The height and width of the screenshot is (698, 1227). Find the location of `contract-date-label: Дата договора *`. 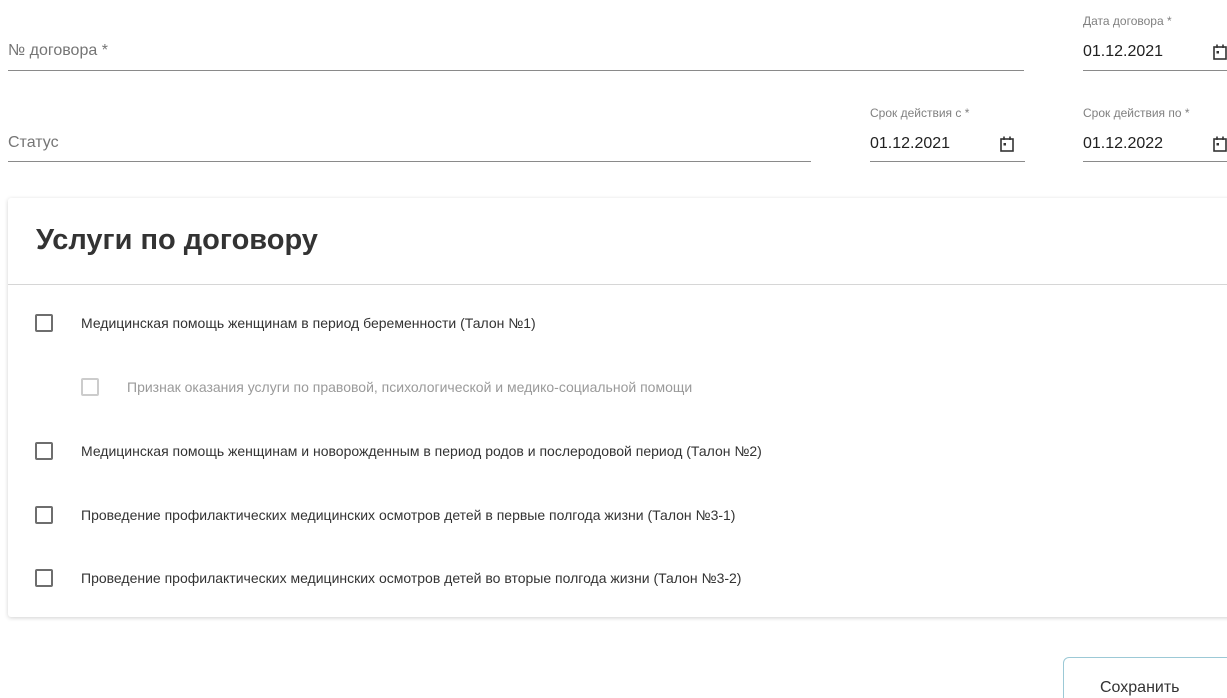

contract-date-label: Дата договора * is located at coordinates (1127, 21).